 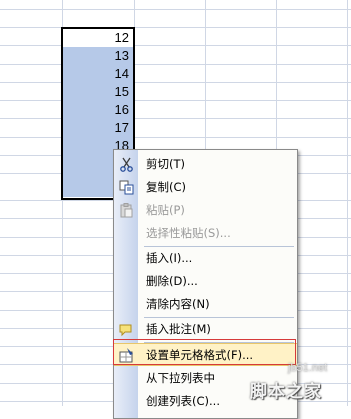 What do you see at coordinates (126, 329) in the screenshot?
I see `comment-icon` at bounding box center [126, 329].